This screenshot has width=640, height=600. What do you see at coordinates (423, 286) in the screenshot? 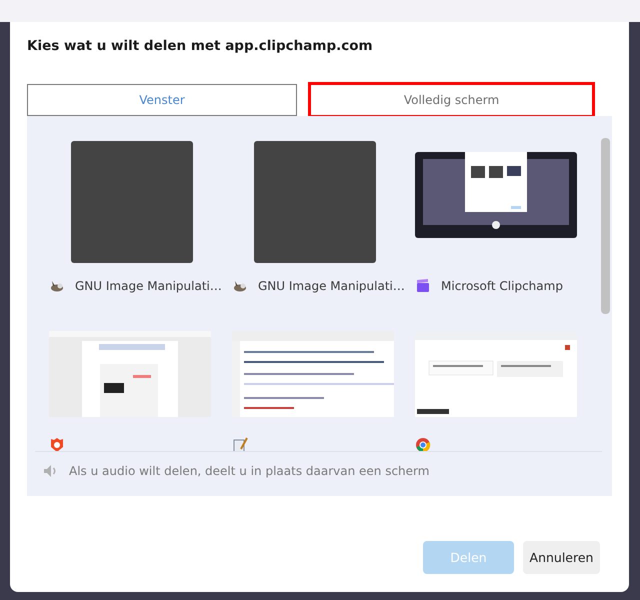
I see `clapperboard-icon` at bounding box center [423, 286].